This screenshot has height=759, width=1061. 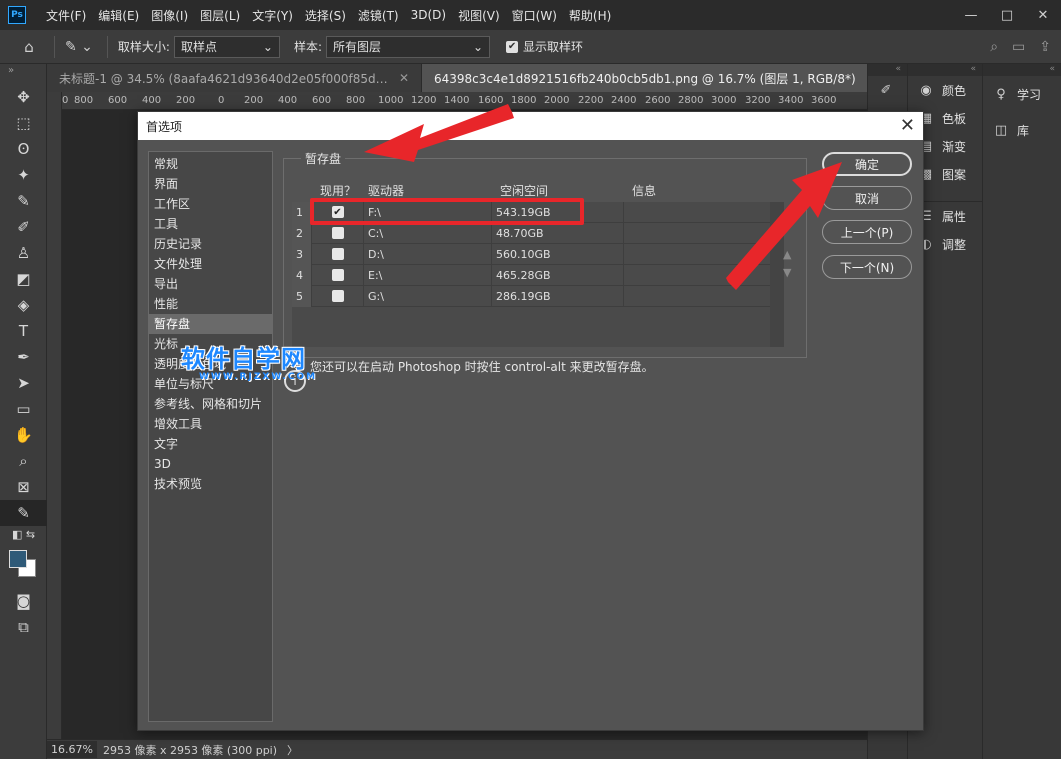 What do you see at coordinates (430, 190) in the screenshot?
I see `col-drive: 驱动器` at bounding box center [430, 190].